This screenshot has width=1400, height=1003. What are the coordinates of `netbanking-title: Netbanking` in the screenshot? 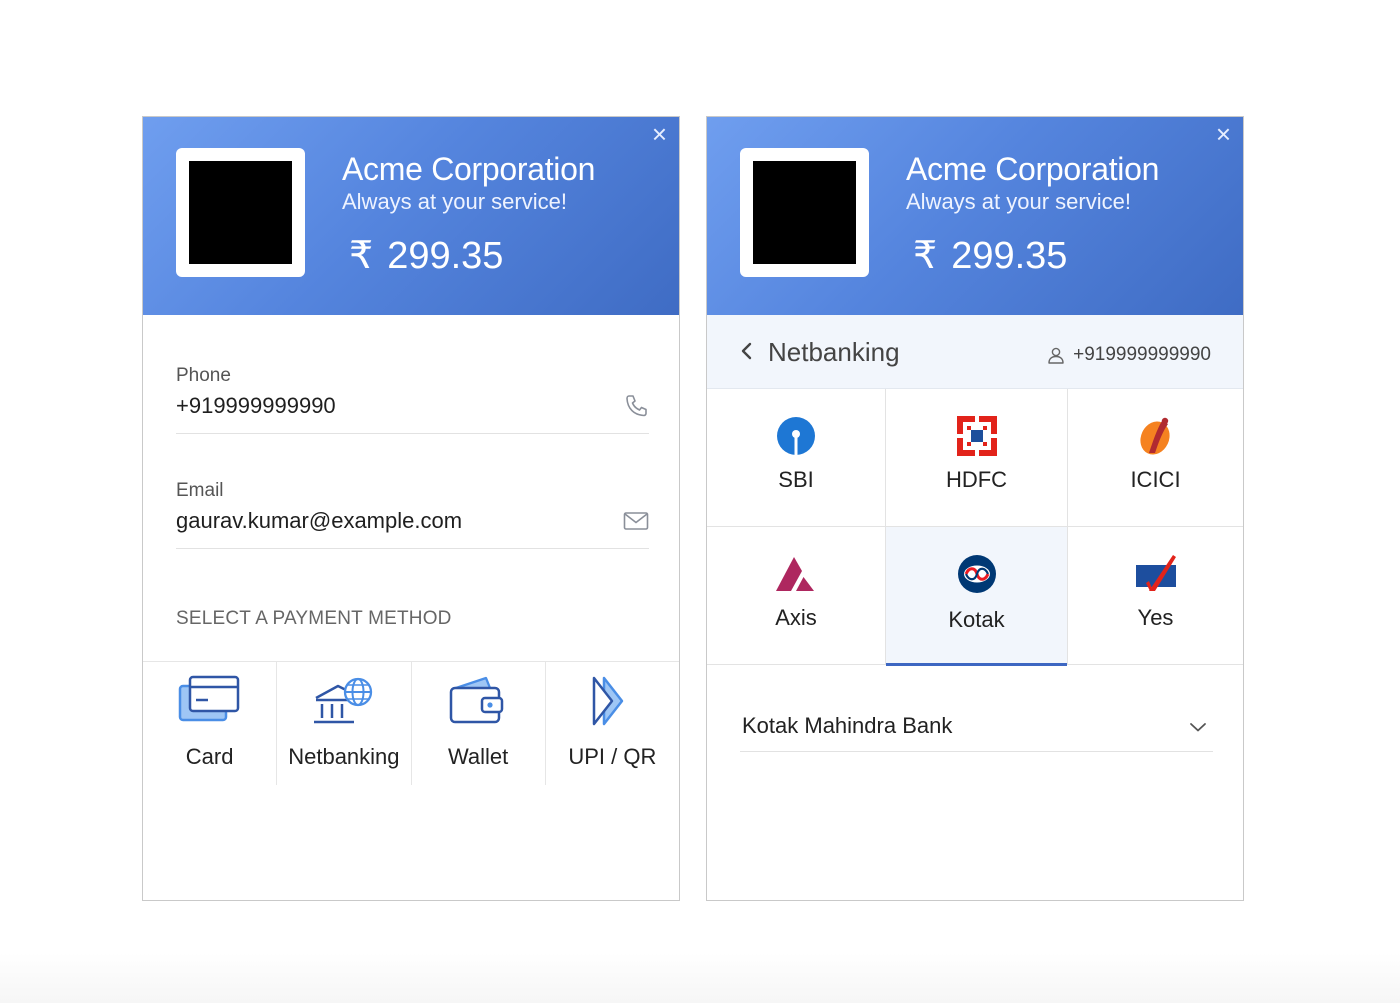 It's located at (834, 352).